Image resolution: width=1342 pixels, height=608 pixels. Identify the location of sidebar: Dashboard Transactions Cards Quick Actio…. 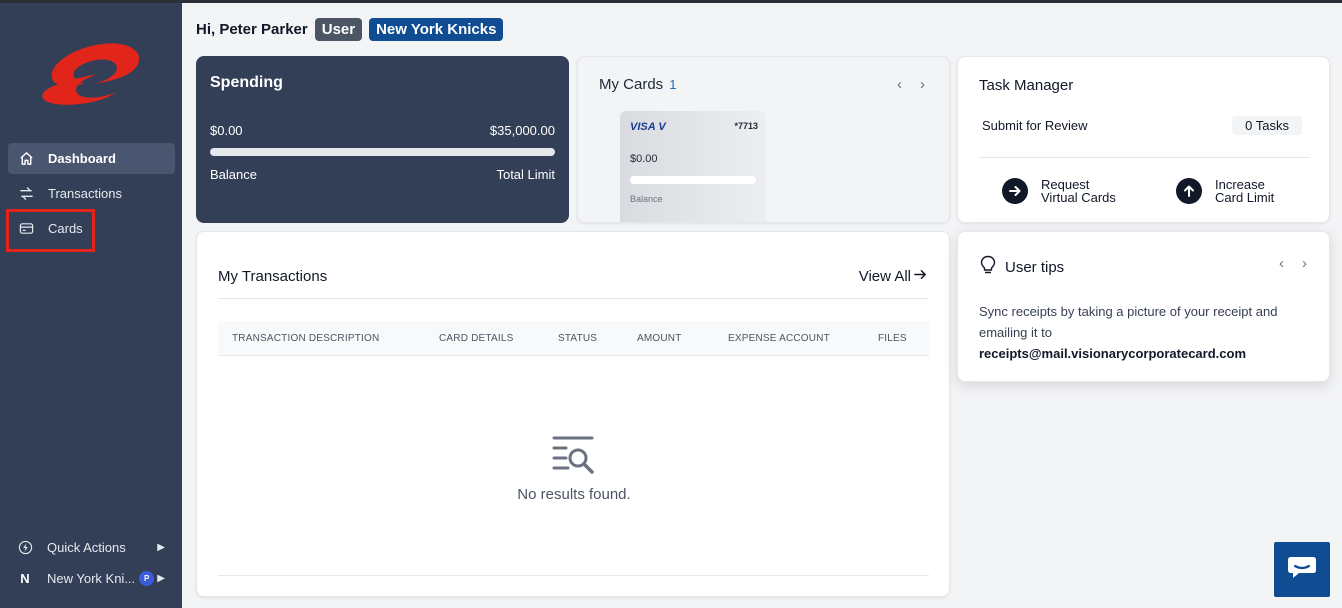
(91, 304).